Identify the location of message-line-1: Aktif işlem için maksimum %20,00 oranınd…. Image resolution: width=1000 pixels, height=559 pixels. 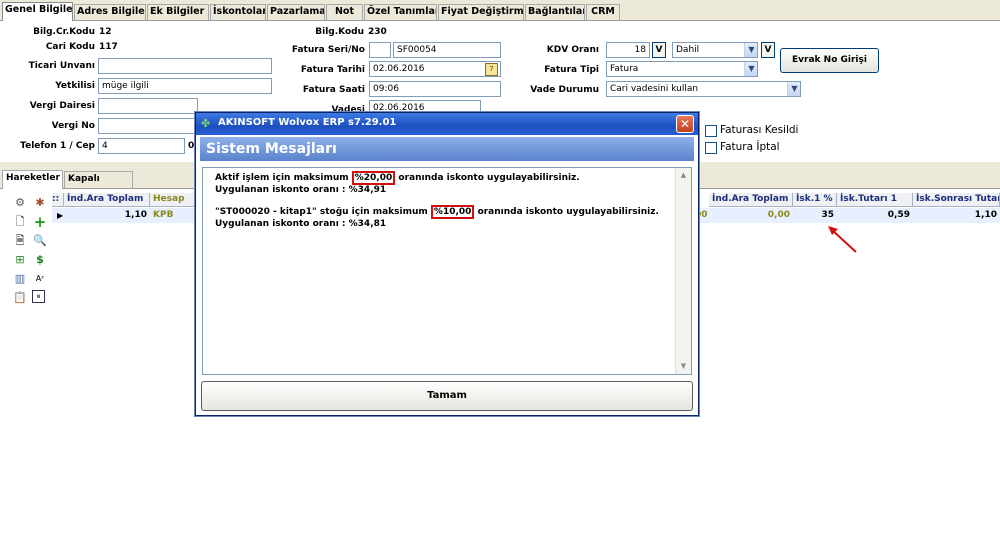
(397, 178).